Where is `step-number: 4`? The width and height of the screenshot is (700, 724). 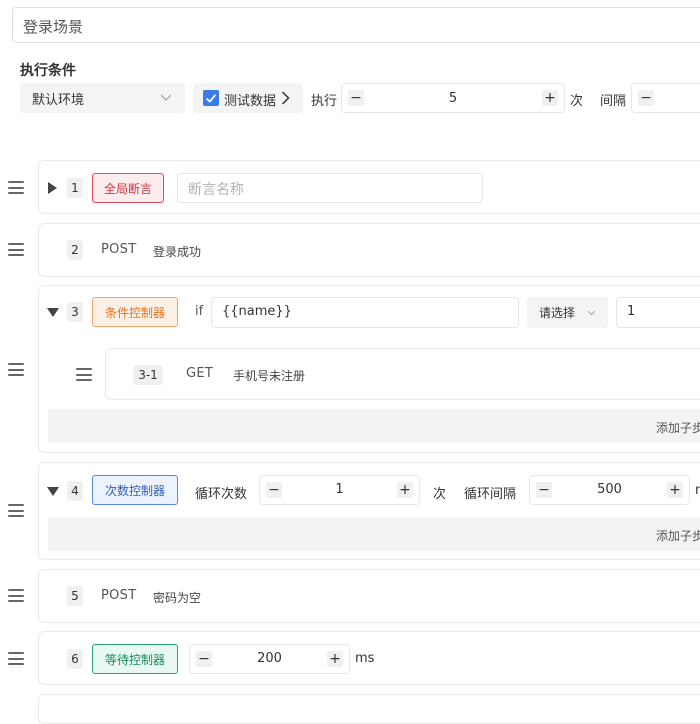 step-number: 4 is located at coordinates (75, 491).